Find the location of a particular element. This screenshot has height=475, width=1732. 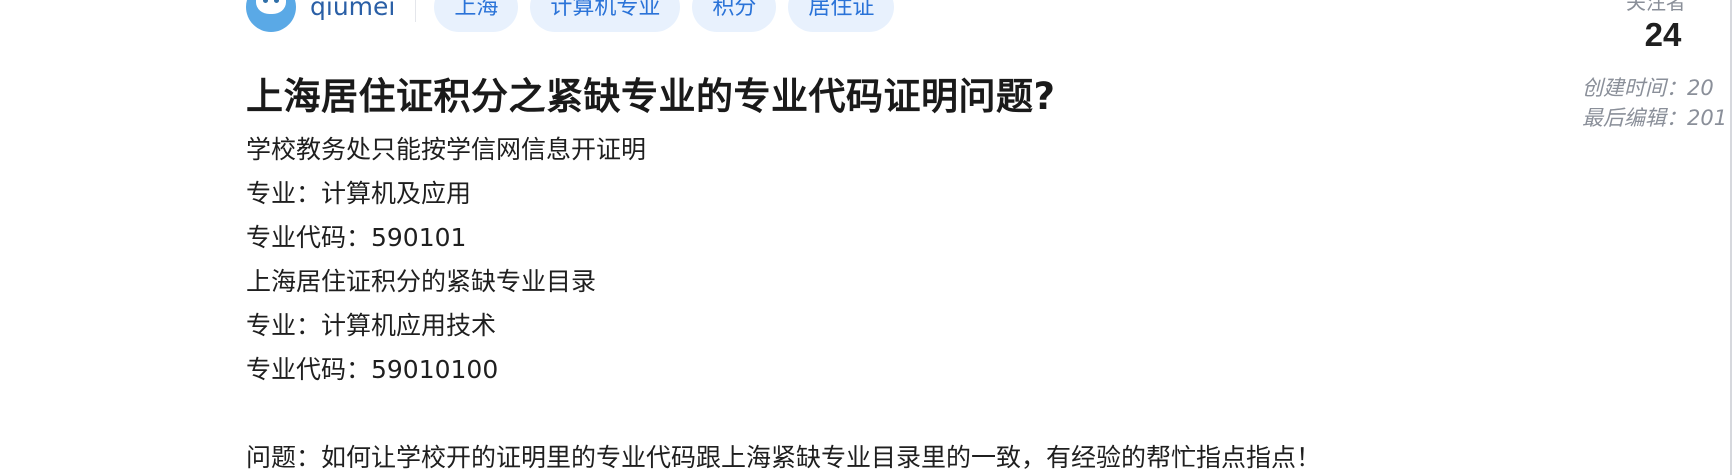

question-header: qiumei 上海 计算机专业 积分 居住证 is located at coordinates (570, 16).